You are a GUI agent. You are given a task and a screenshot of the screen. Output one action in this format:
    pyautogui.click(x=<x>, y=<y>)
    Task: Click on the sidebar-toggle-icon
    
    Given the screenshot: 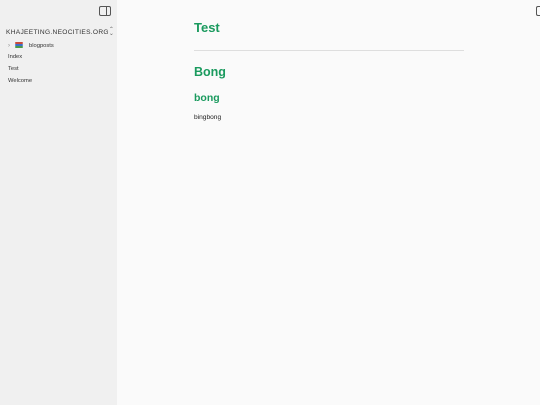 What is the action you would take?
    pyautogui.click(x=105, y=11)
    